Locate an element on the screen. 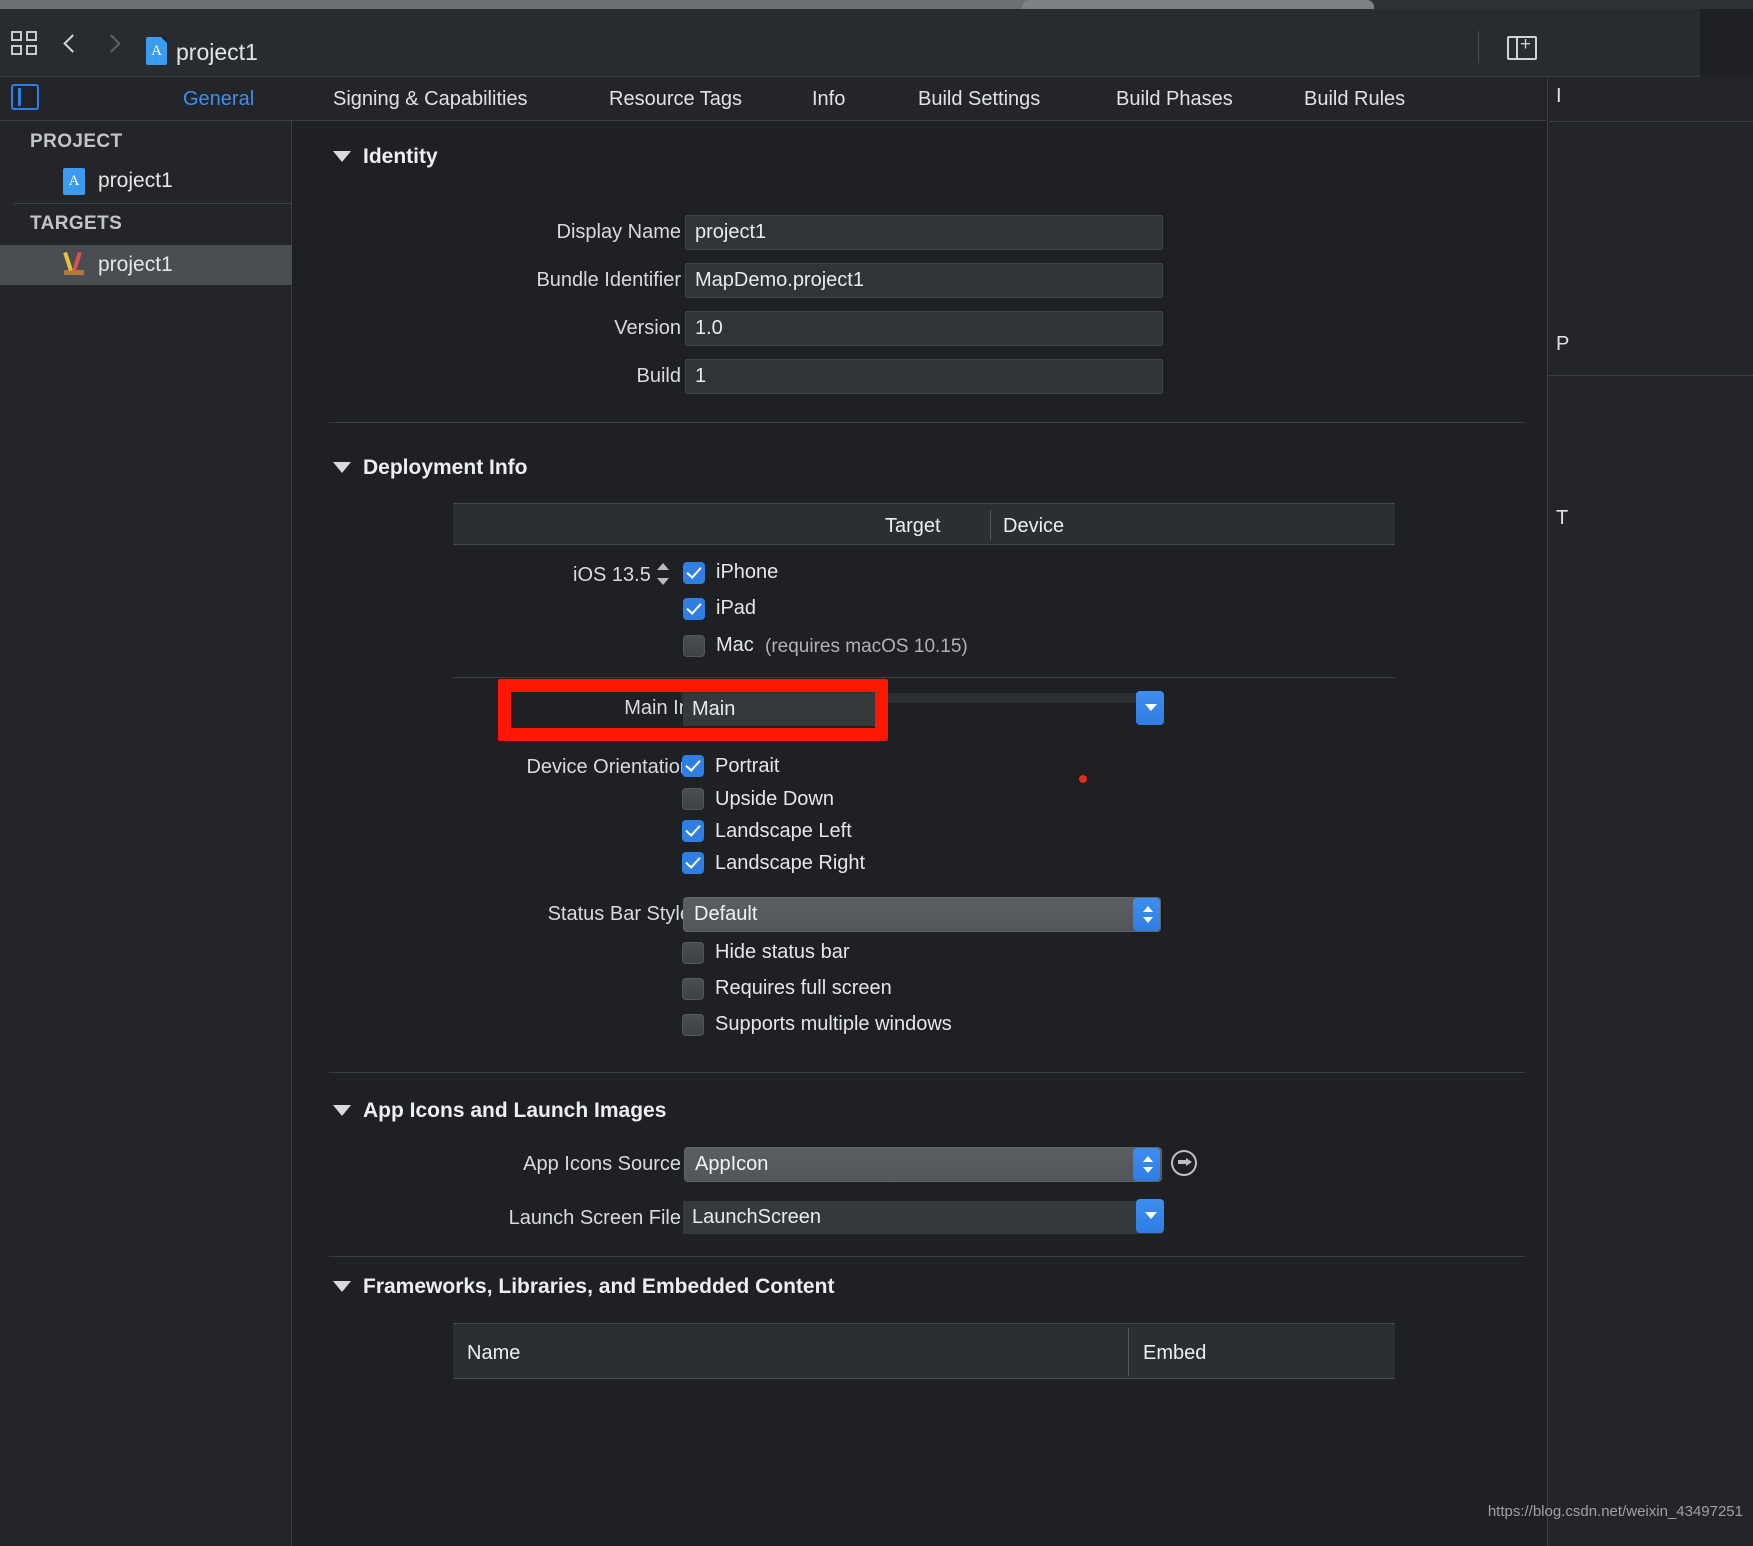 This screenshot has width=1753, height=1546. sidebar-item-project1-target: project1 is located at coordinates (146, 265).